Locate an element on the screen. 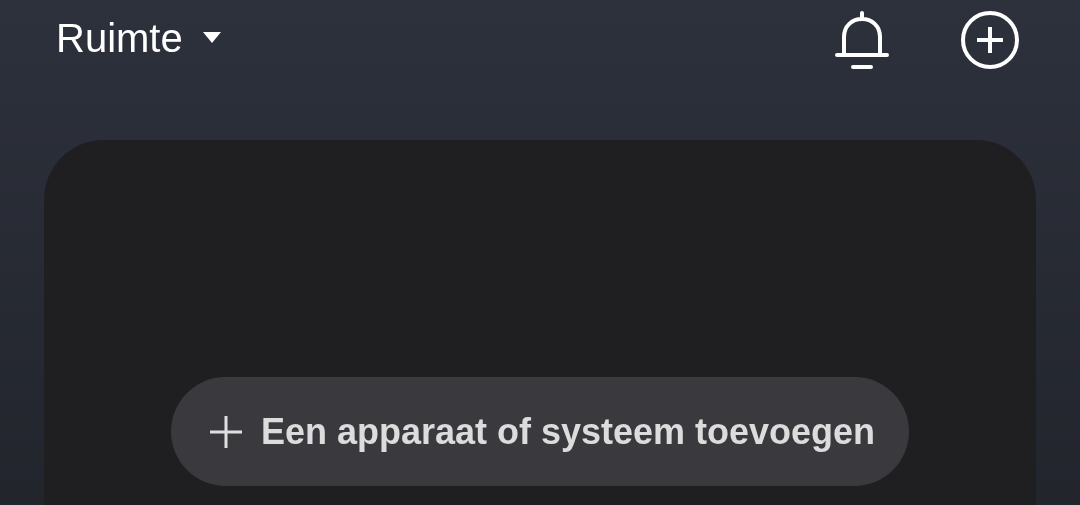 This screenshot has height=505, width=1080. add-device-button: Een apparaat of systeem toevoegen is located at coordinates (540, 431).